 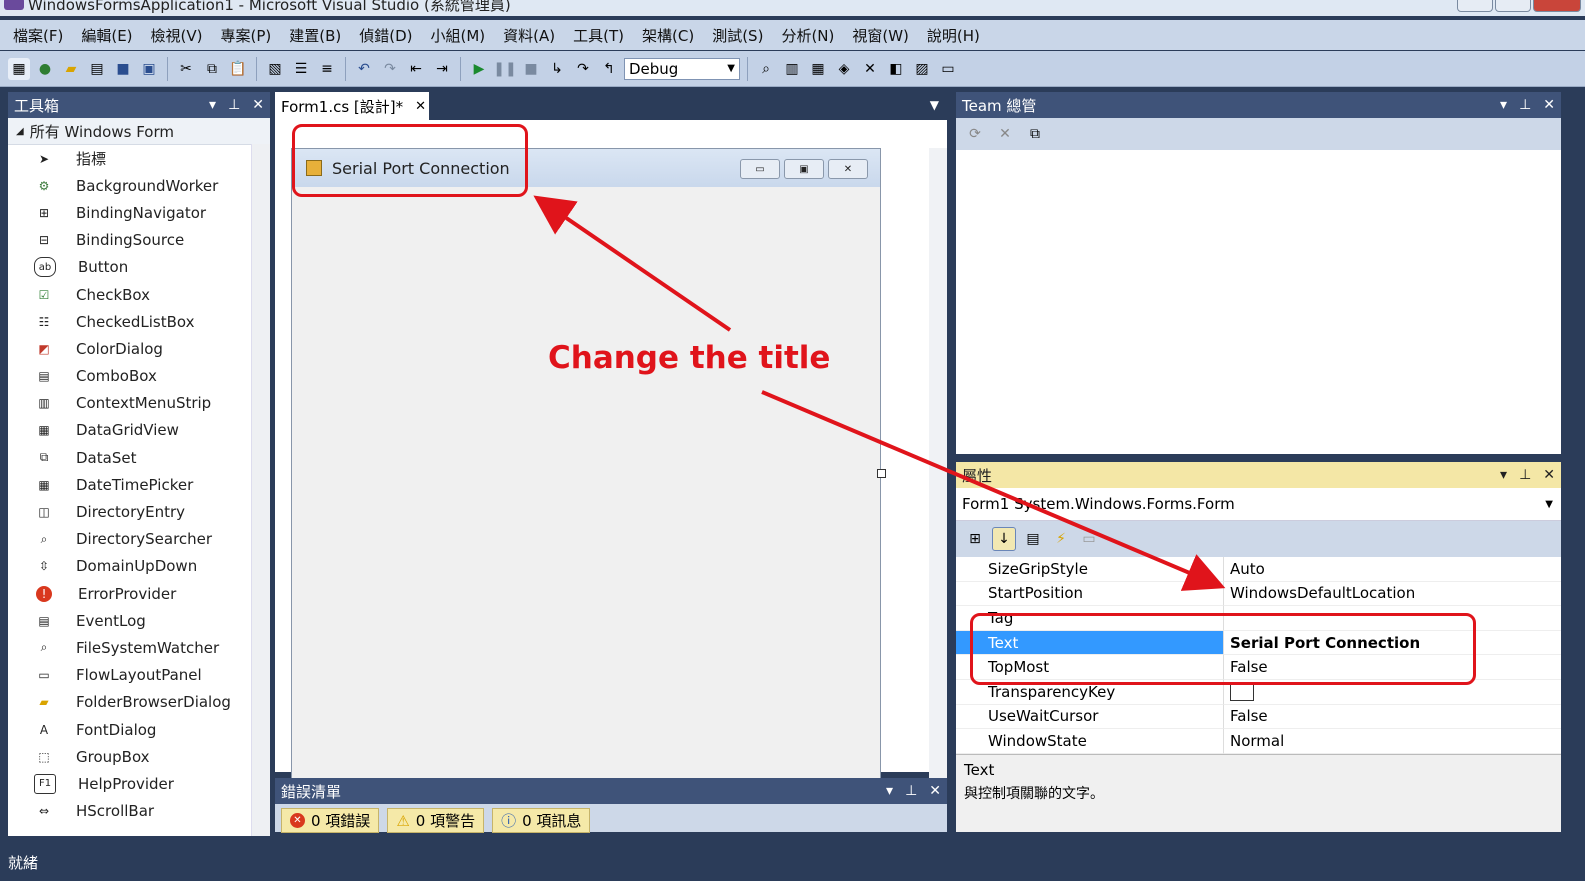 I want to click on toolbox-item-contextmenustrip: ▥ ContextMenuStrip, so click(x=139, y=403).